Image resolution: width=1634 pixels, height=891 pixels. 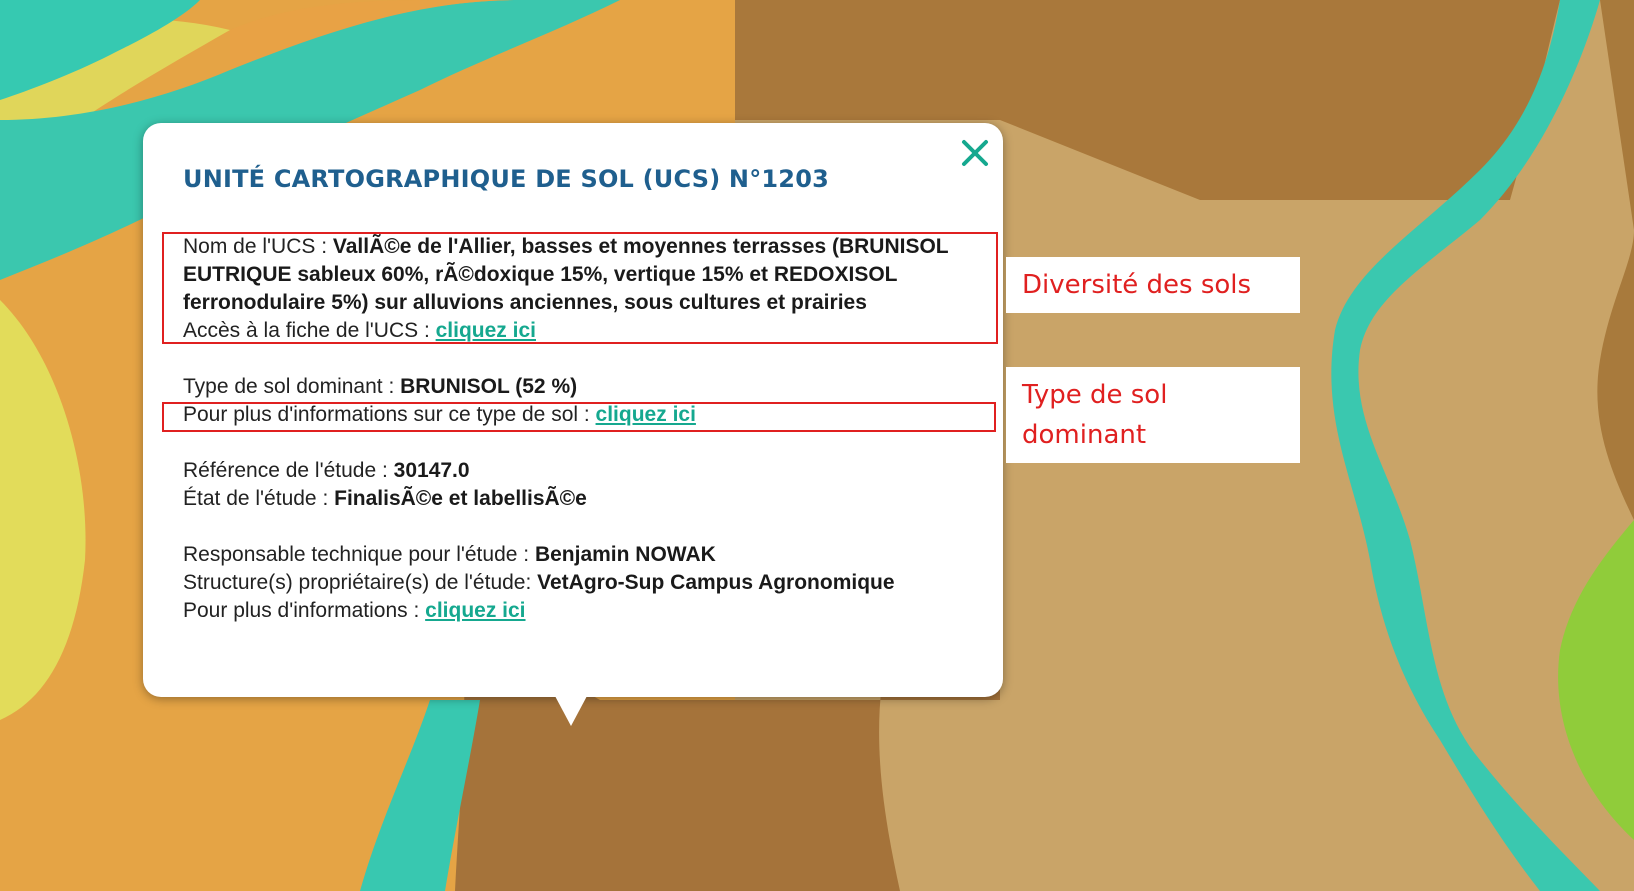 I want to click on highlight-box-dominant-soil, so click(x=579, y=417).